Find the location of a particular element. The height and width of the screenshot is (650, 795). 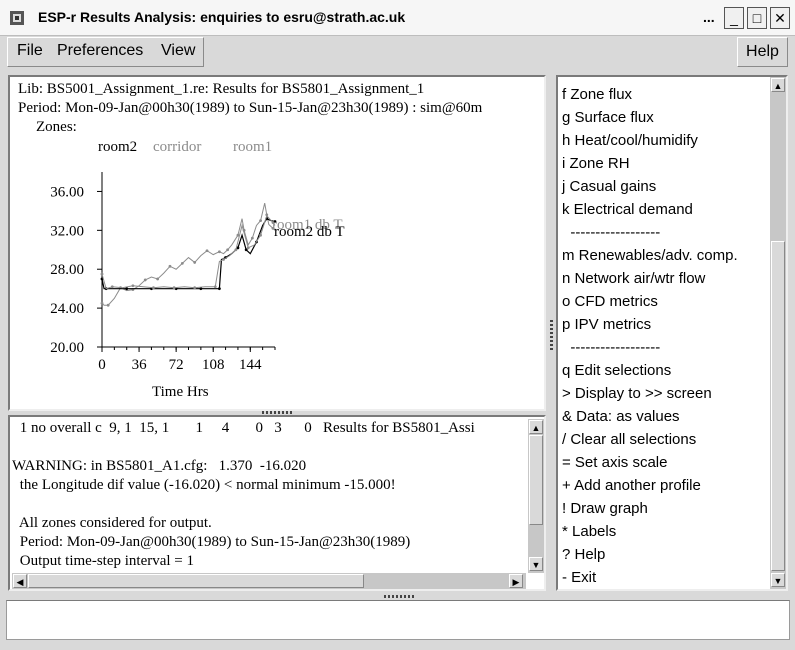

menu-item: o CFD metrics is located at coordinates (610, 301).